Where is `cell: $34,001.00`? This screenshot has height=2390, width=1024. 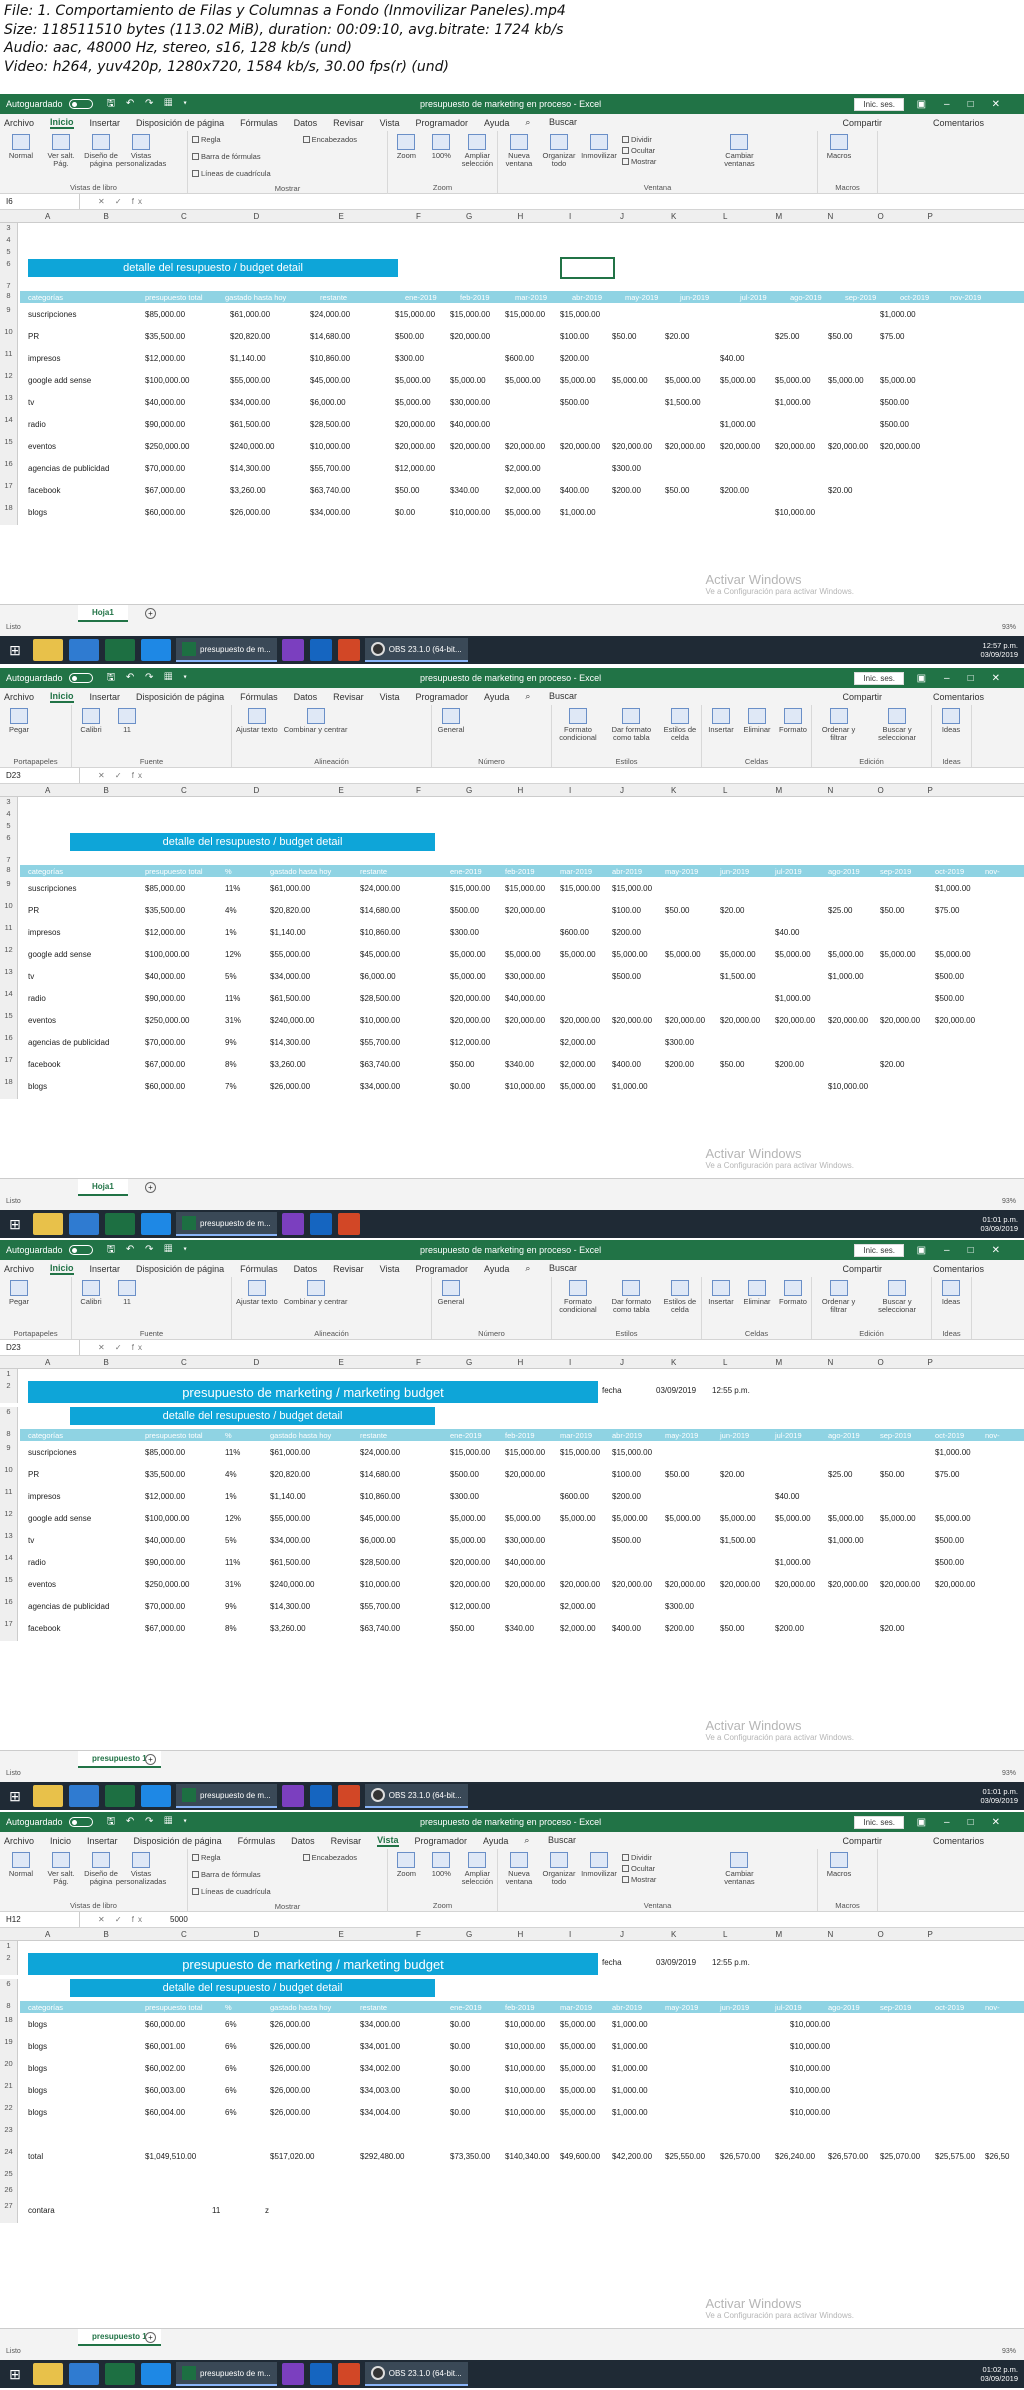
cell: $34,001.00 is located at coordinates (380, 2046).